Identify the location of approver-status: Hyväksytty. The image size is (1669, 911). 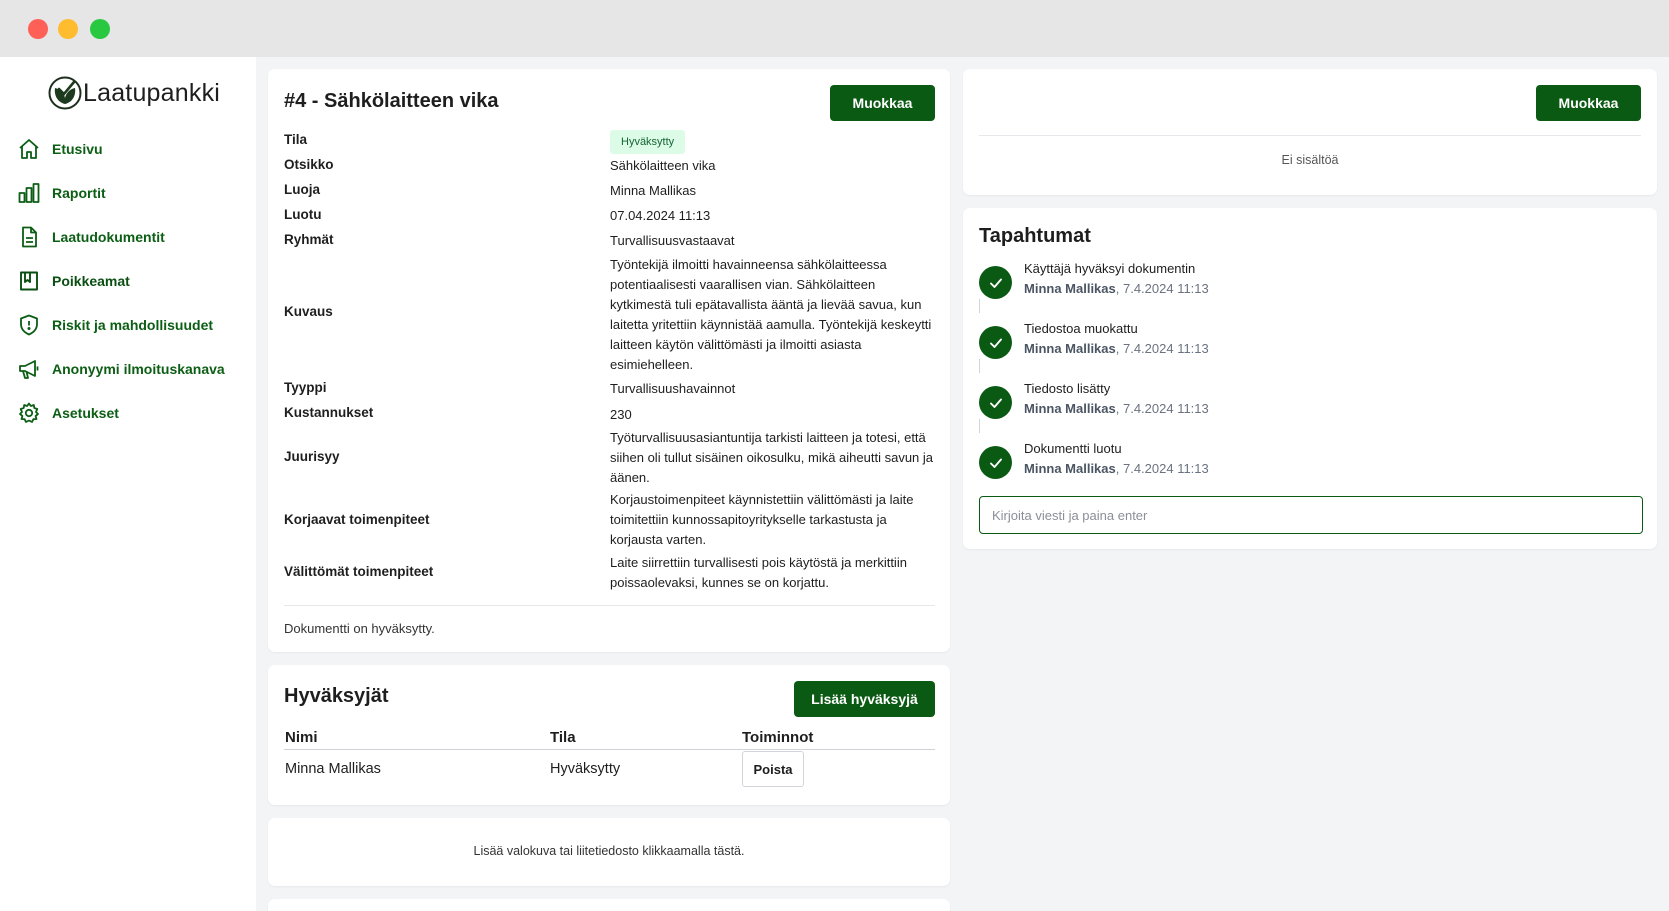
(585, 769).